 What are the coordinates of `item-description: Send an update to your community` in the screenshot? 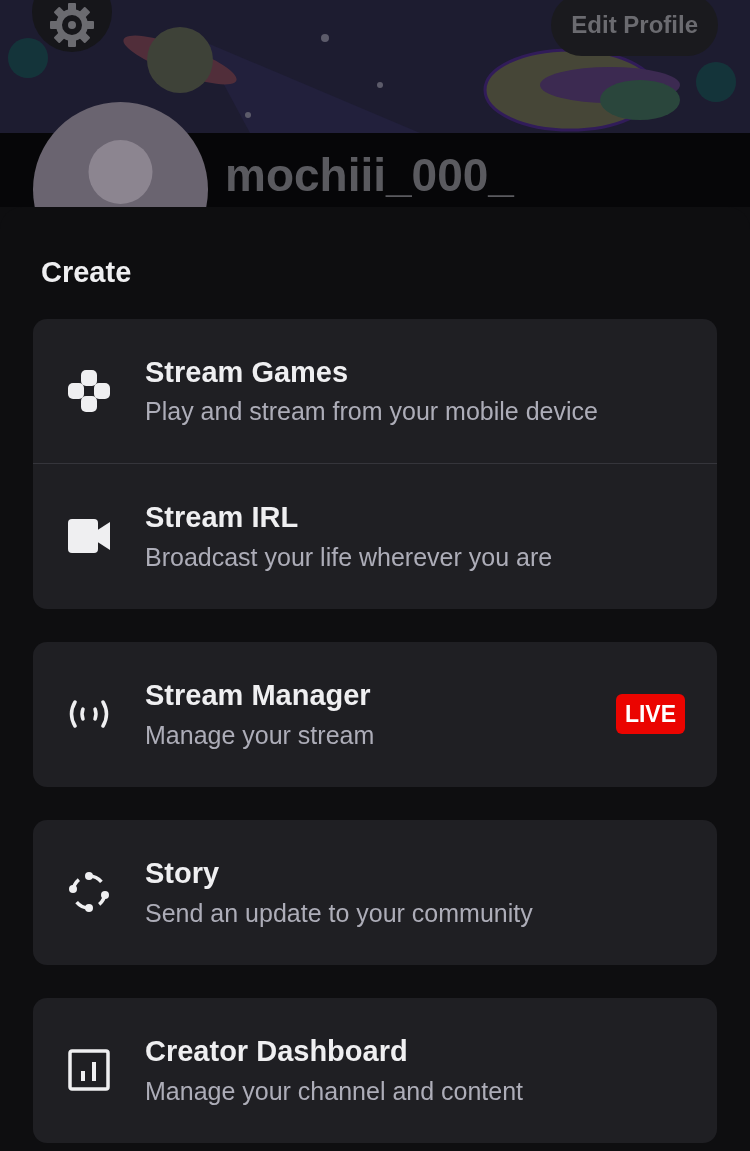 It's located at (339, 913).